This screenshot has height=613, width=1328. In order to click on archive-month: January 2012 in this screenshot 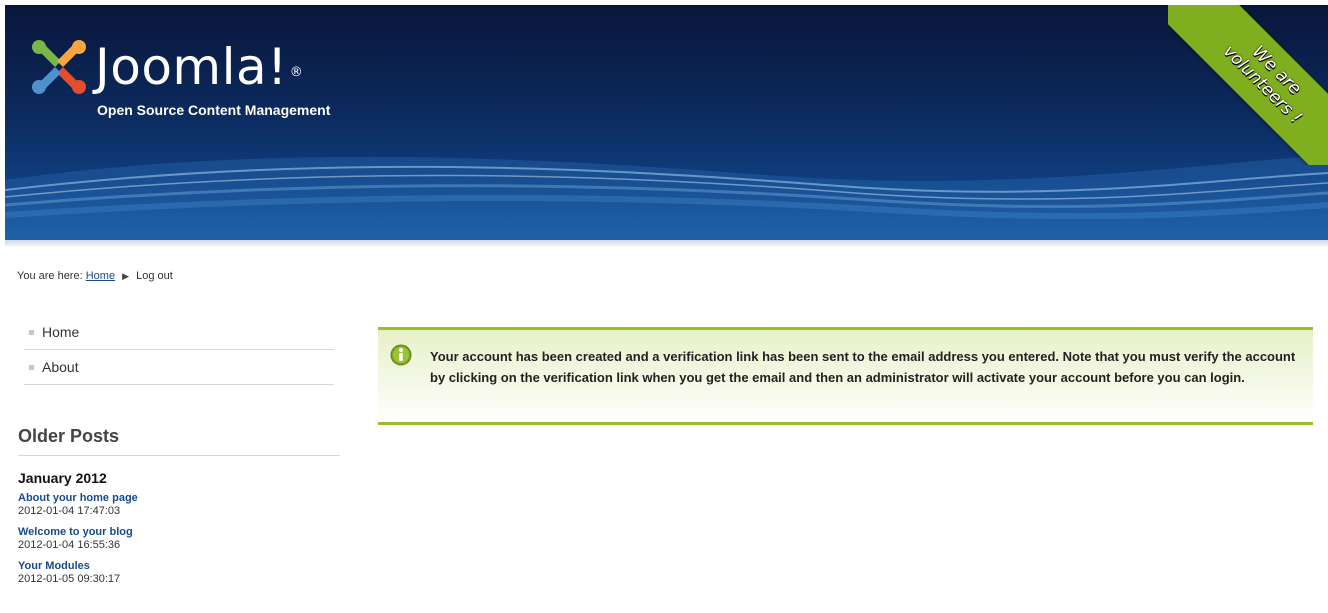, I will do `click(62, 478)`.